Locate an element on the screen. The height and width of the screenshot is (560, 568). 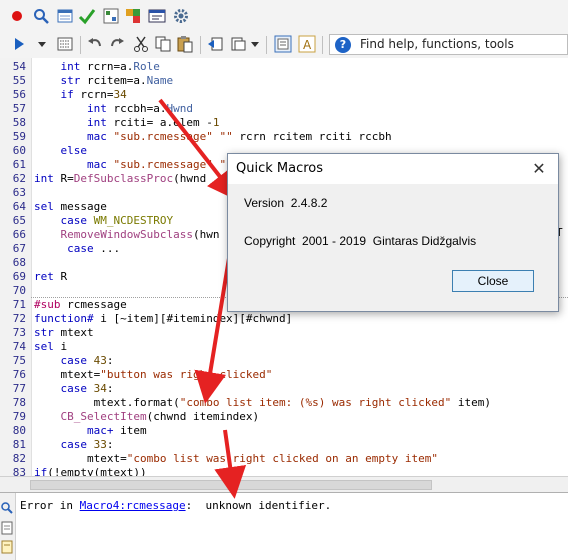
code-text: str mtext is located at coordinates (64, 333).